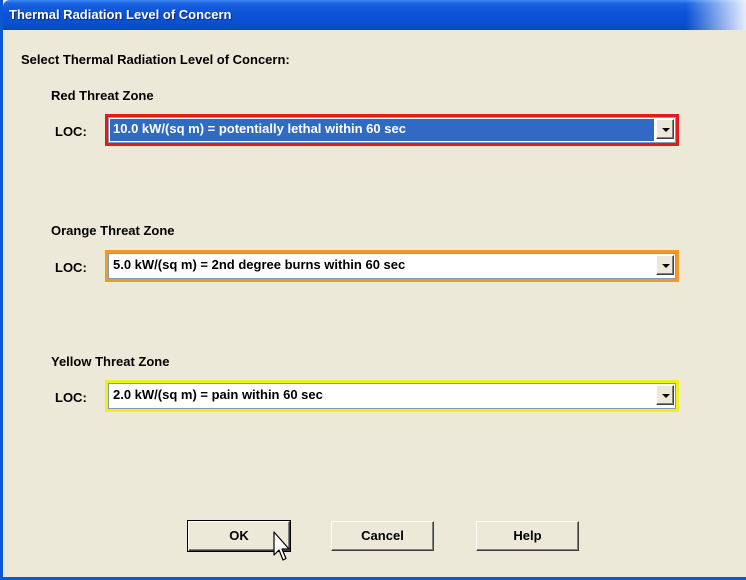  I want to click on title-bar-edge, so click(716, 15).